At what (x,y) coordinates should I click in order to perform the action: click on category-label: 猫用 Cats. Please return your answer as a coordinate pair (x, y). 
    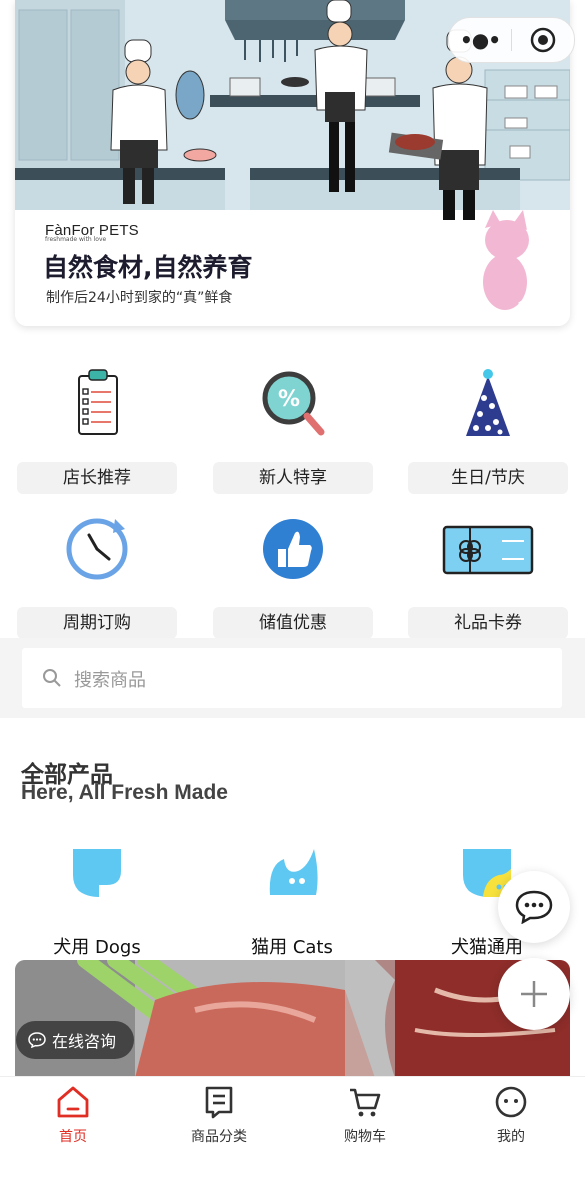
    Looking at the image, I should click on (292, 947).